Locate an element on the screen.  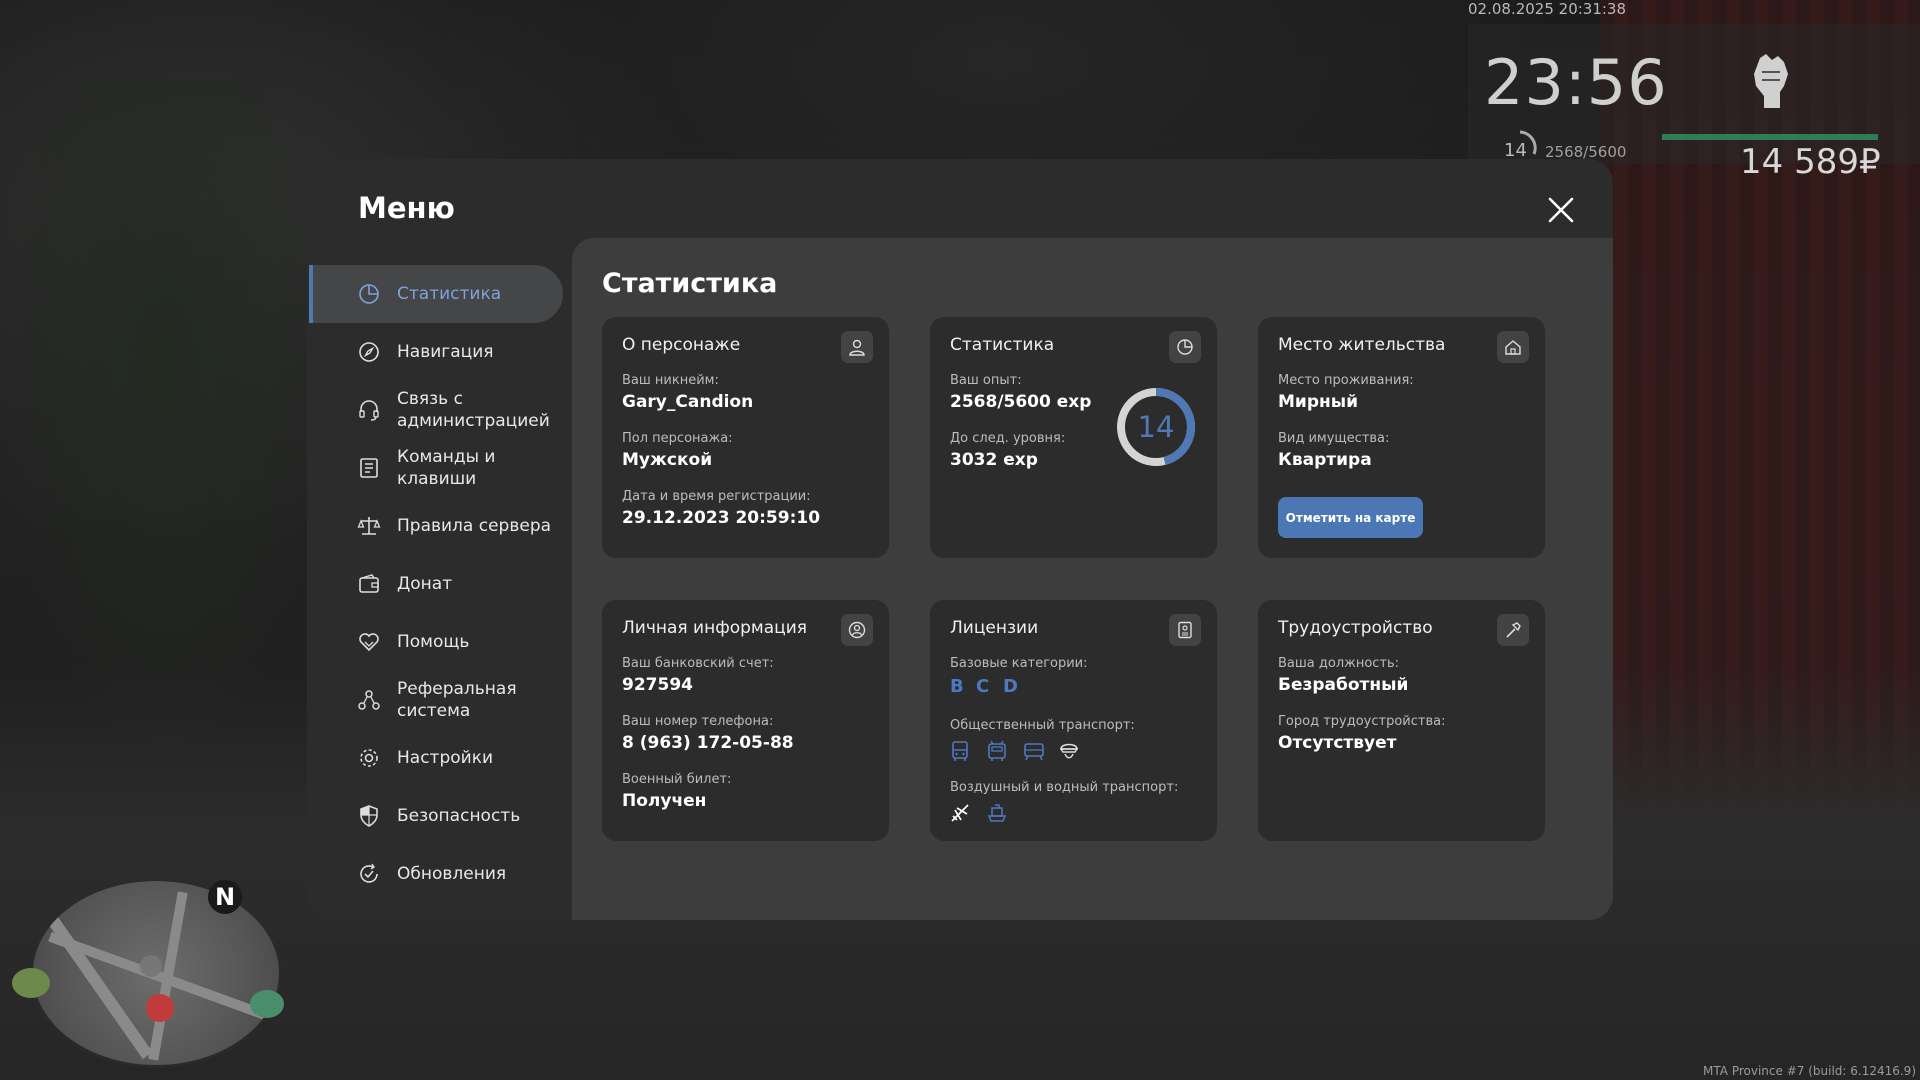
sidebar-item-admin-contact: Связь с администрацией is located at coordinates (436, 410).